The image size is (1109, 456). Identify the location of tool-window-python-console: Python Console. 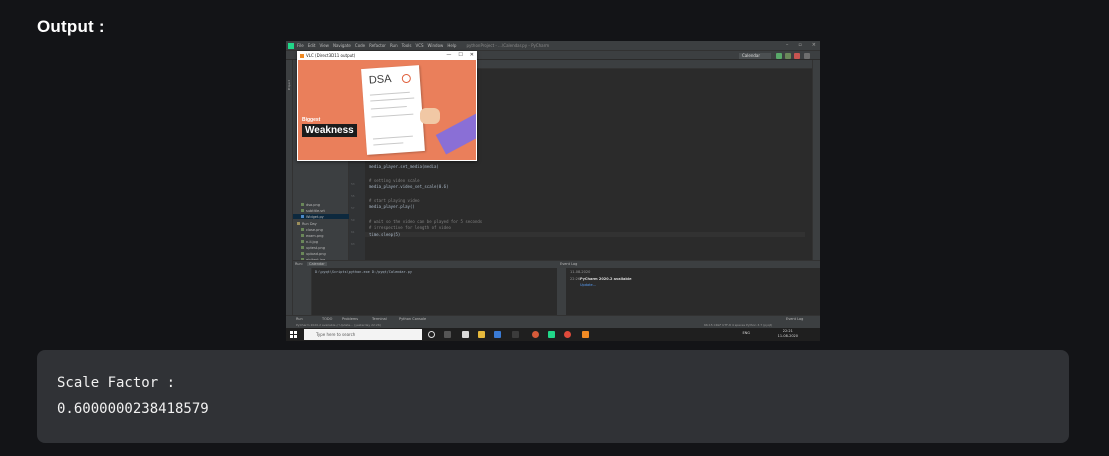
(412, 319).